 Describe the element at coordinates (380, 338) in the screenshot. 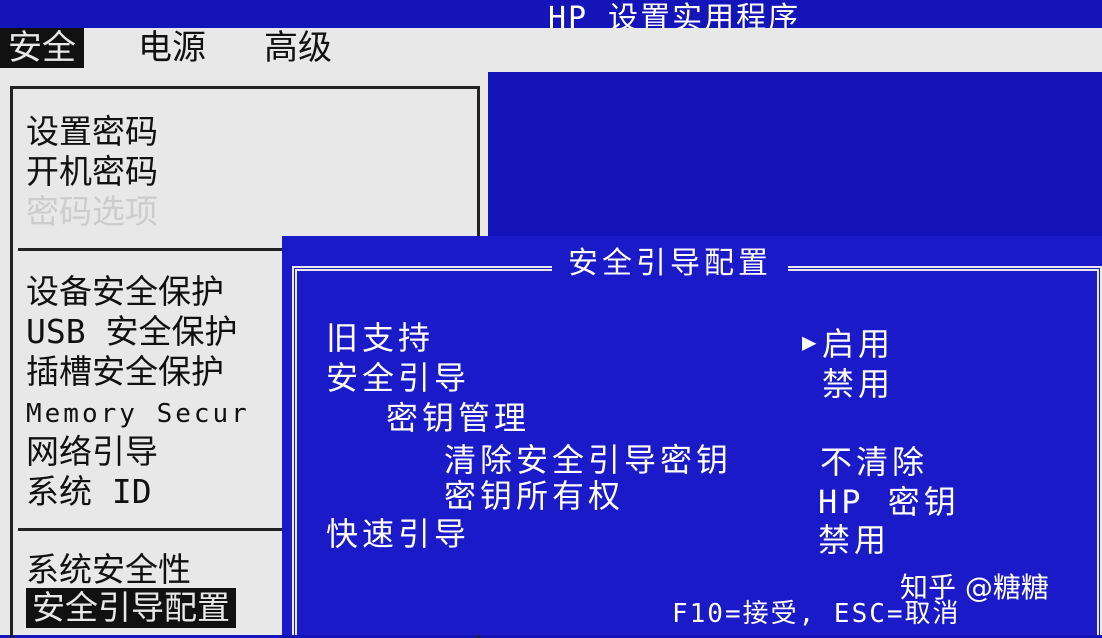

I see `option-legacy-support-label: 旧支持` at that location.